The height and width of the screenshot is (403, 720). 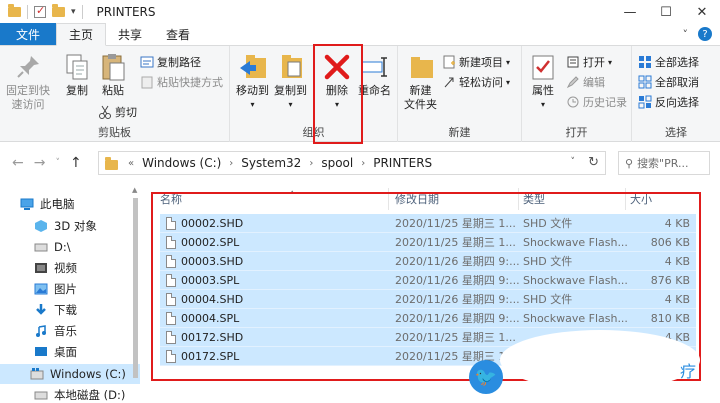 I want to click on address-dropdown-icon: ˅, so click(x=573, y=162).